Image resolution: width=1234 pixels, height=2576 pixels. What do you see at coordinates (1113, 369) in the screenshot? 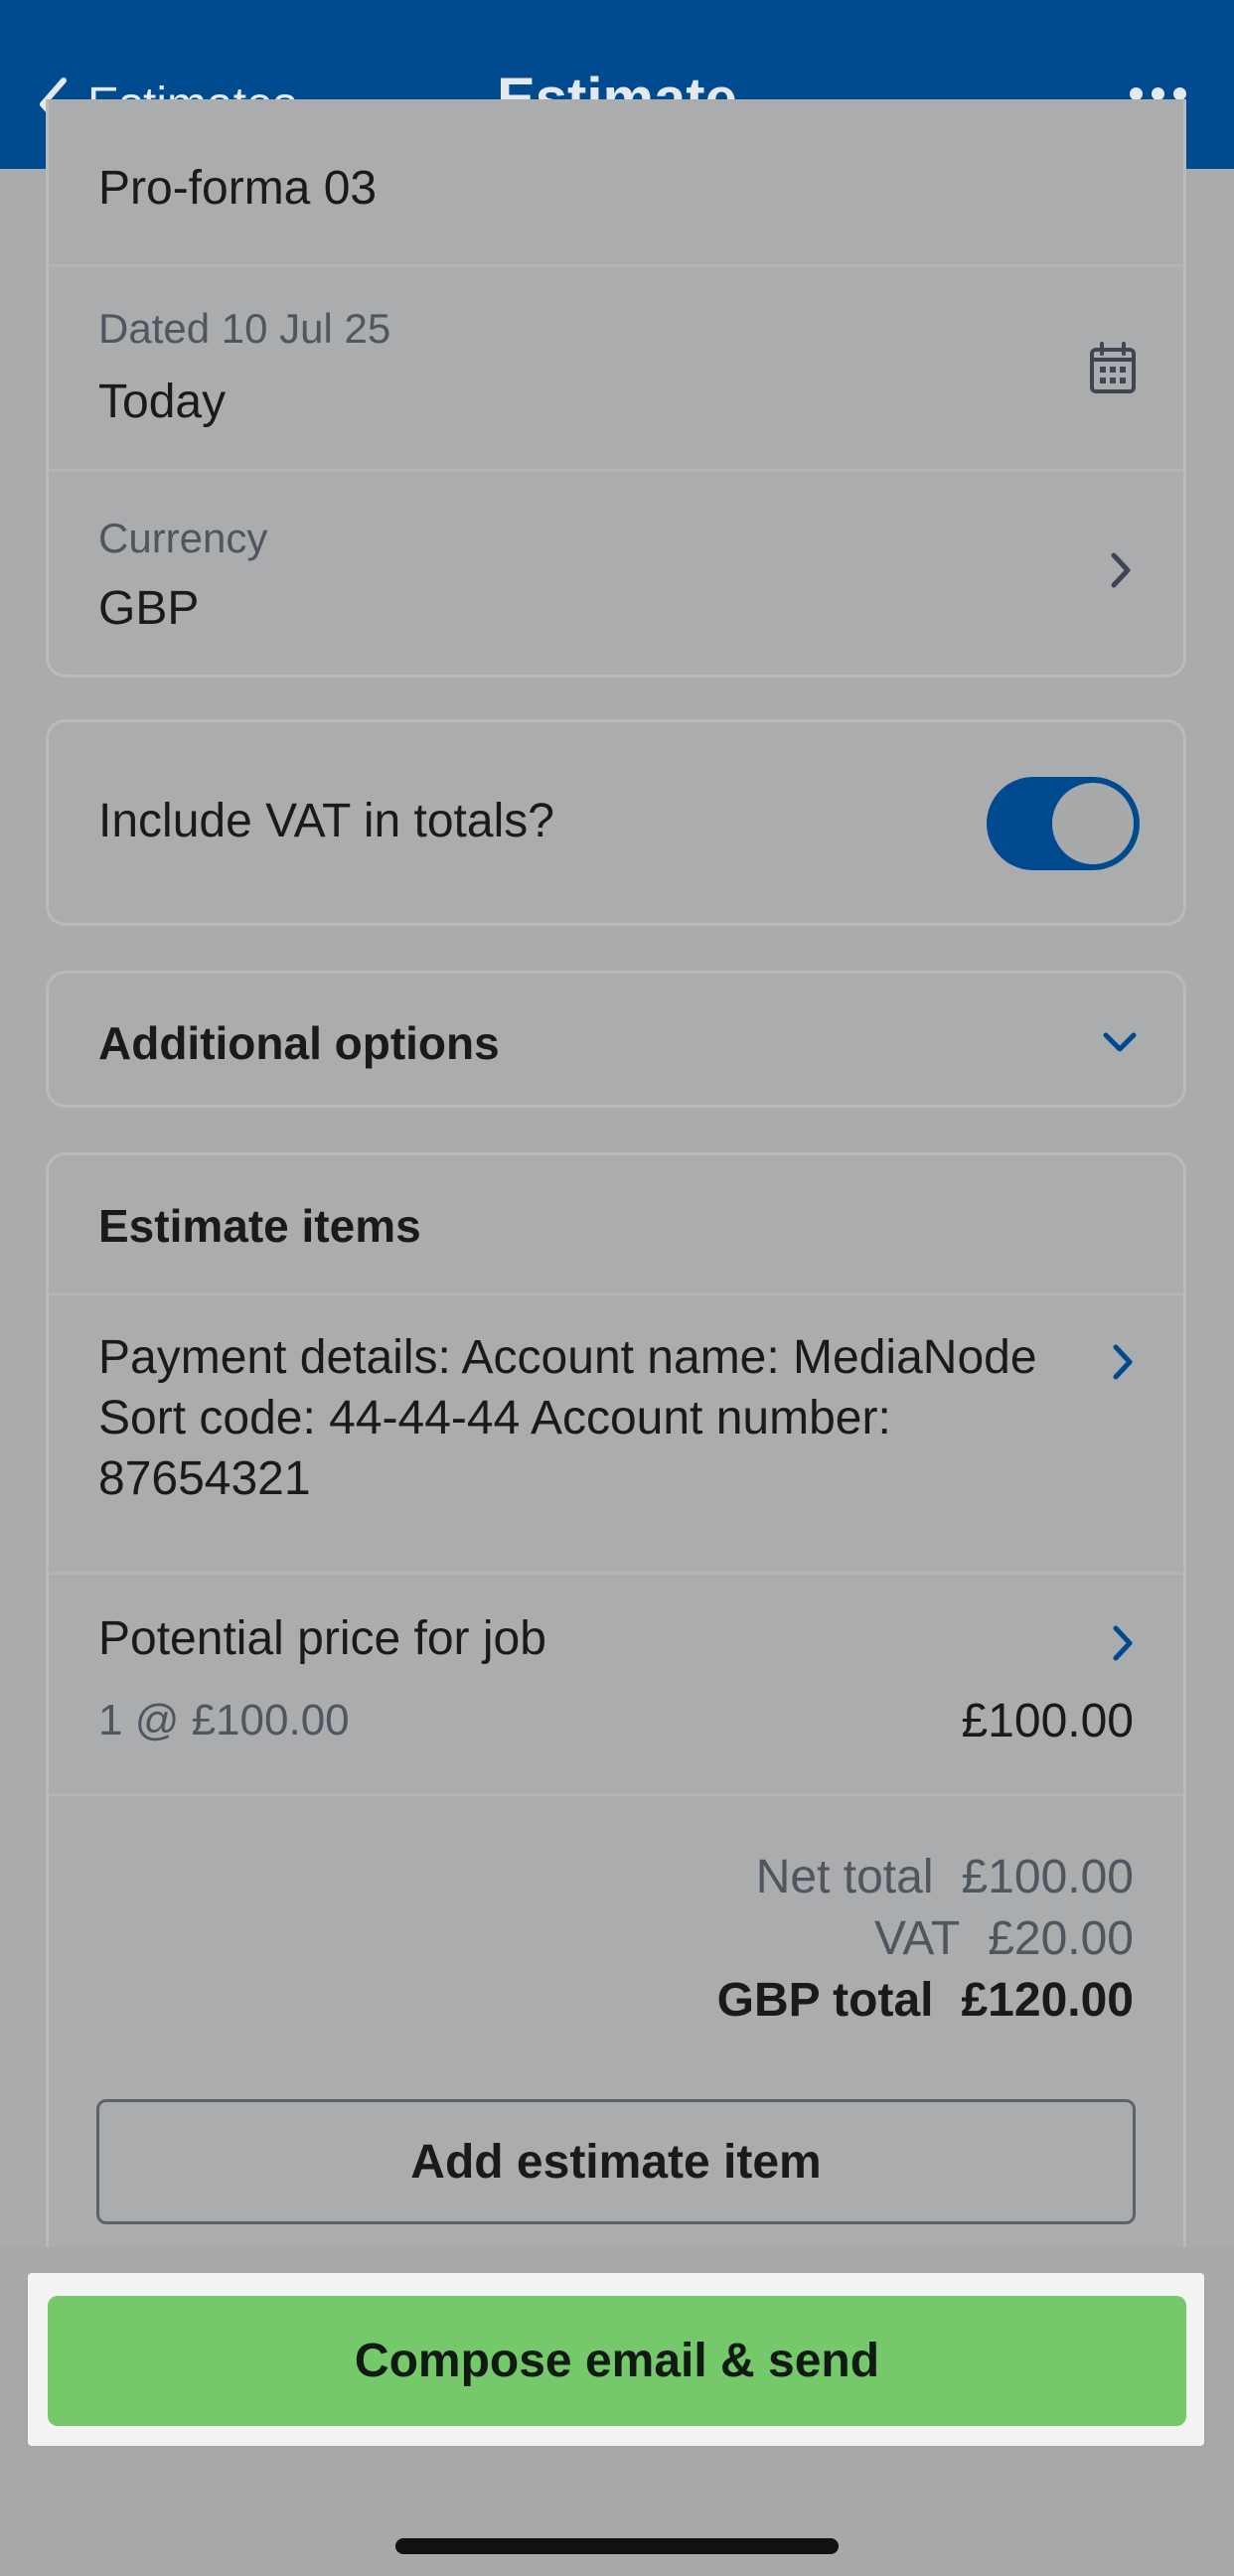
I see `calendar-icon` at bounding box center [1113, 369].